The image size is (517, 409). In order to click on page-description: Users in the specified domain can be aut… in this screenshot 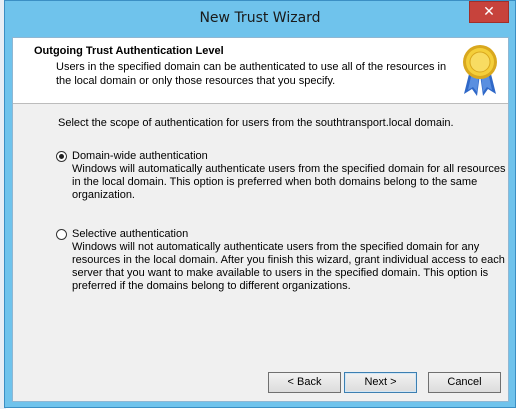, I will do `click(251, 74)`.